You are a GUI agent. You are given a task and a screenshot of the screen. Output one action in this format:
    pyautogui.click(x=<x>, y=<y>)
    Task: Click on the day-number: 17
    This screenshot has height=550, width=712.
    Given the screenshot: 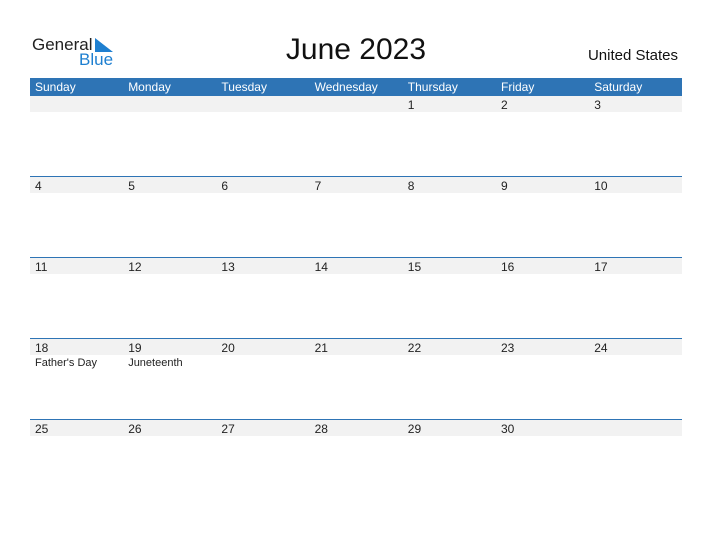 What is the action you would take?
    pyautogui.click(x=601, y=267)
    